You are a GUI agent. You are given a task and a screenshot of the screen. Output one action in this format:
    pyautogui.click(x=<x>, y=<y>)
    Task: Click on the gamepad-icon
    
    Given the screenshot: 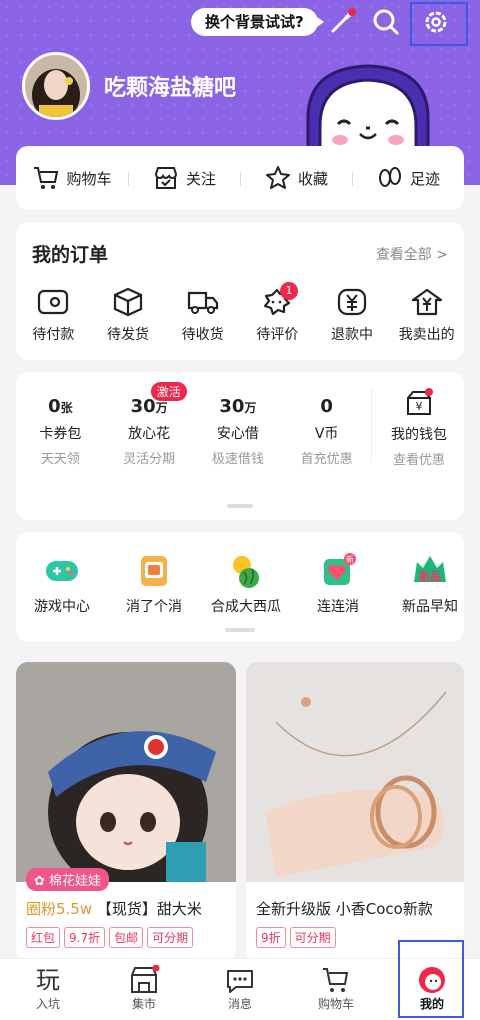 What is the action you would take?
    pyautogui.click(x=62, y=571)
    